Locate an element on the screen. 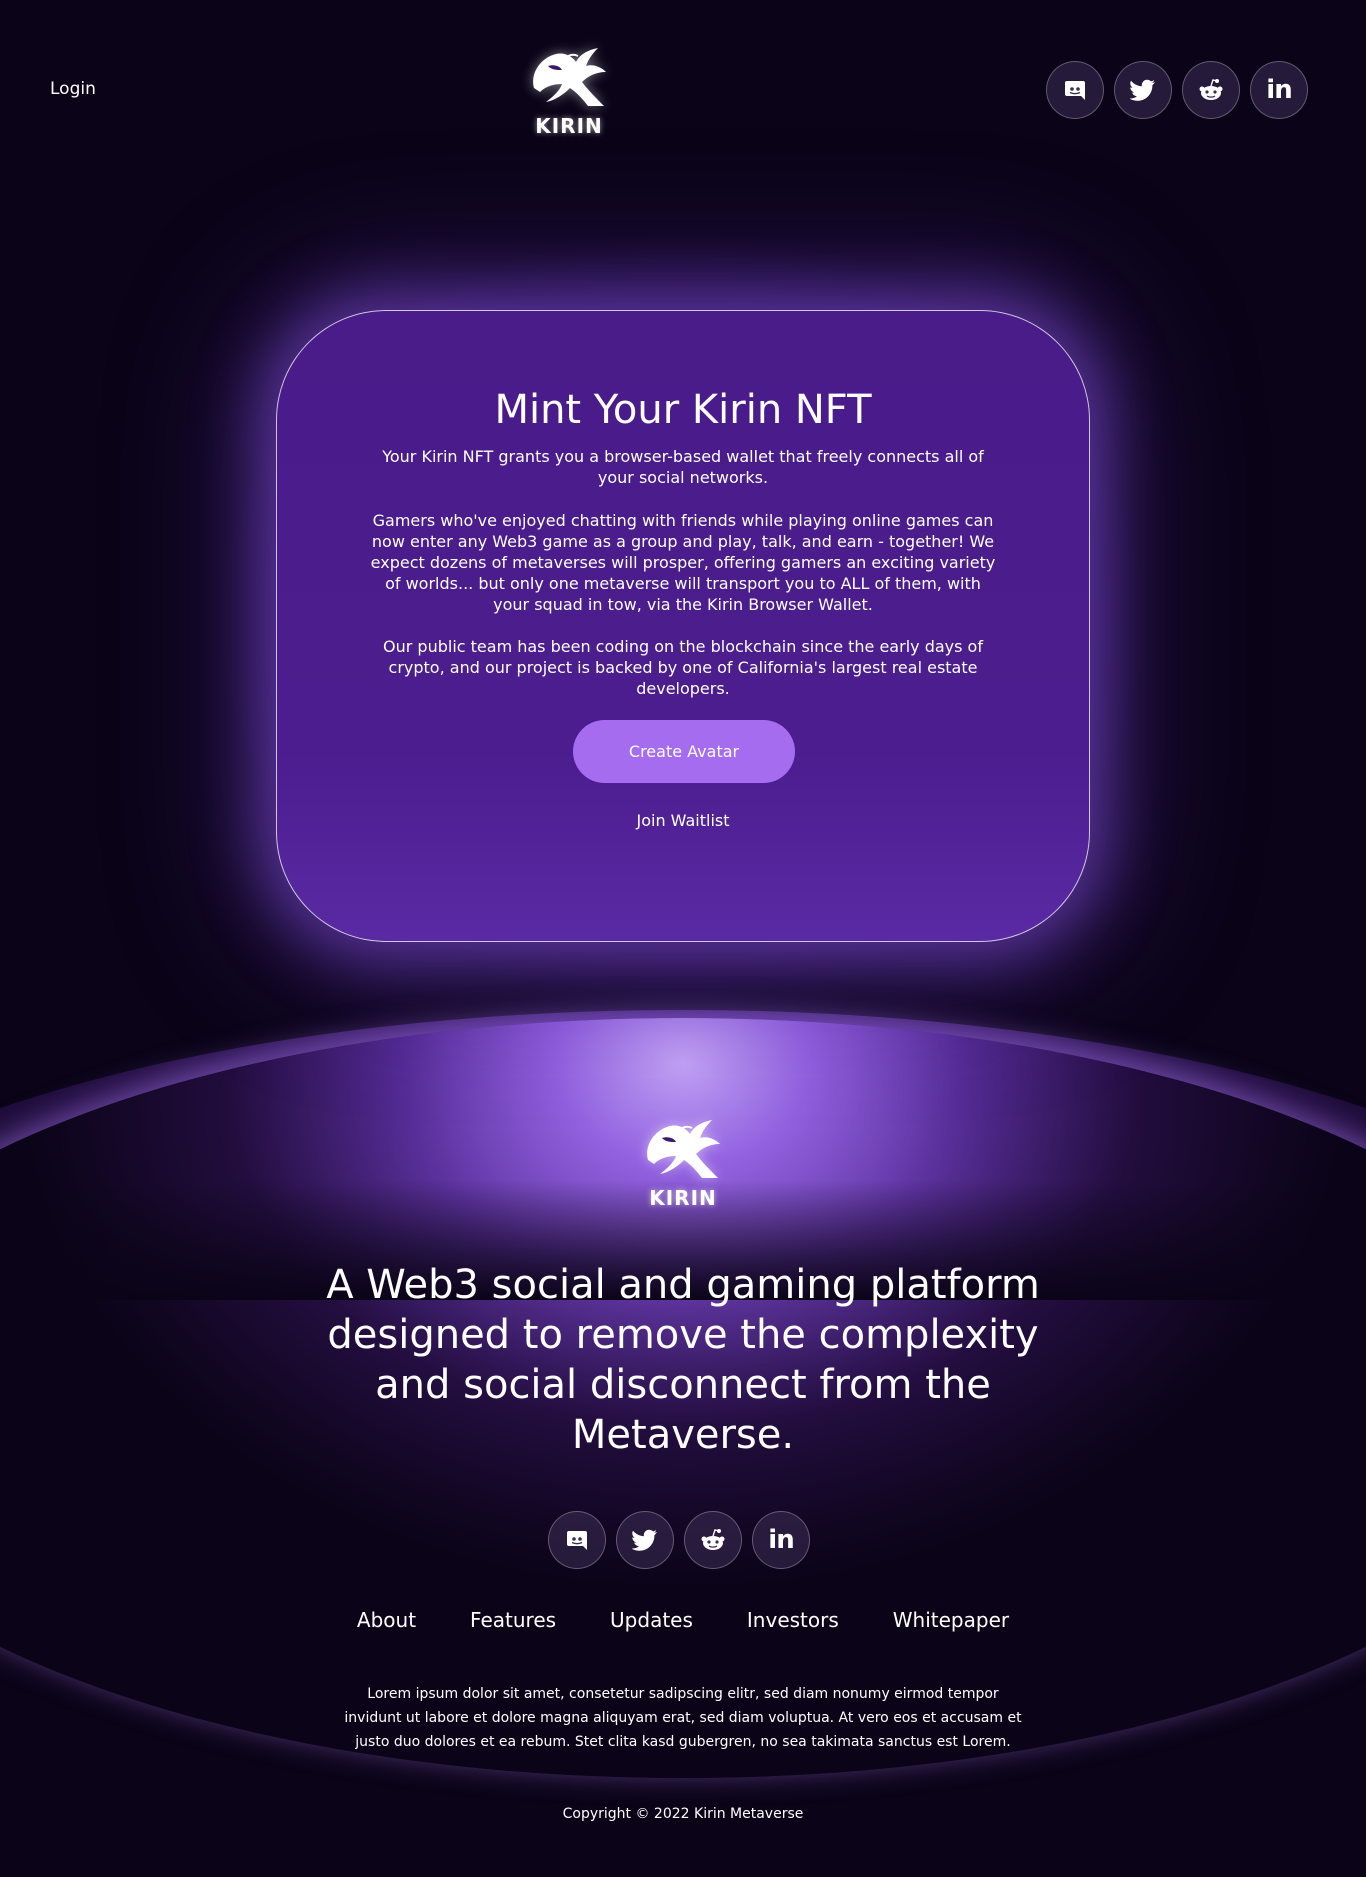 The image size is (1366, 1877). footer-kirin-logo: KIRIN is located at coordinates (683, 1163).